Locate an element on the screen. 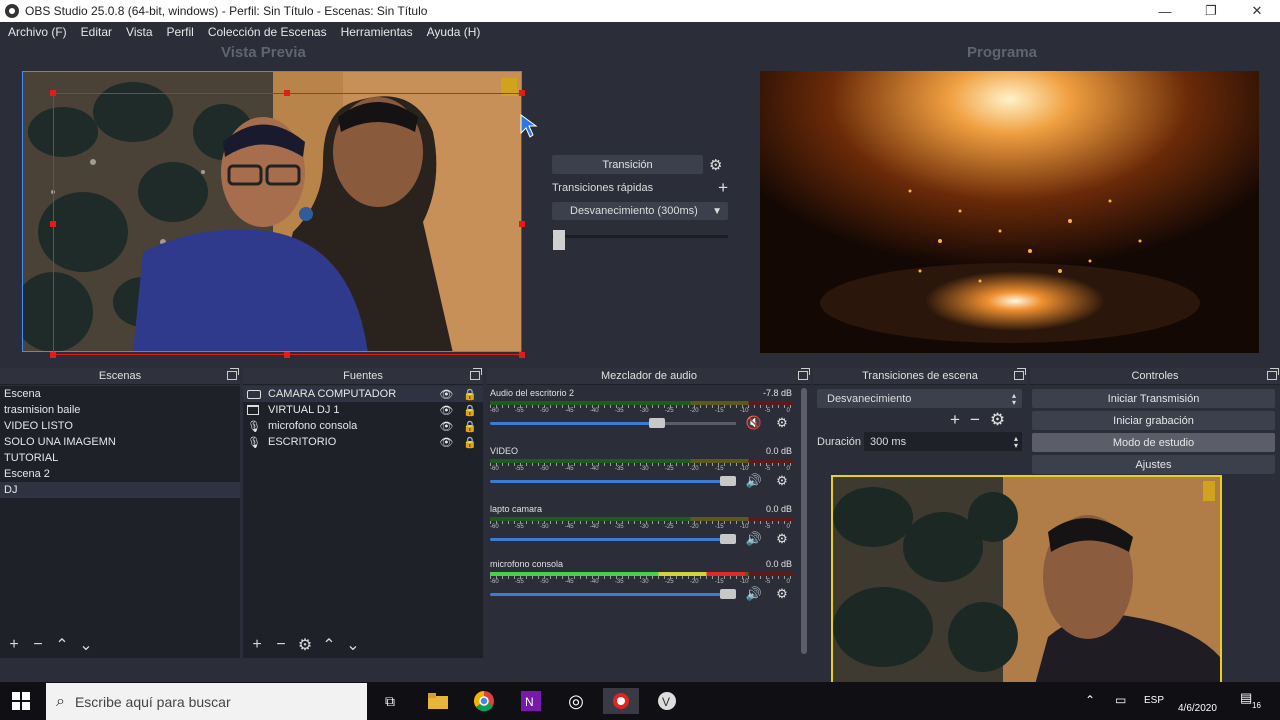 The height and width of the screenshot is (720, 1280). menu-perfil: Perfil is located at coordinates (180, 32).